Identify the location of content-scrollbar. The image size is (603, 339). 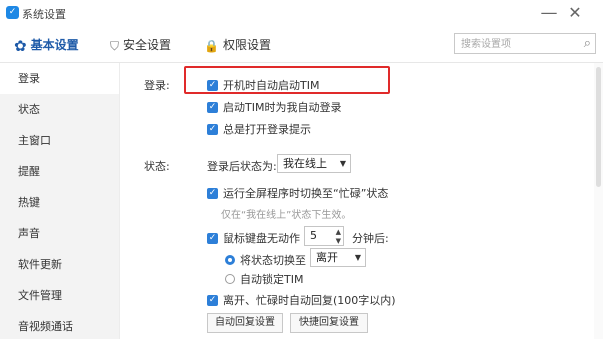
(598, 201).